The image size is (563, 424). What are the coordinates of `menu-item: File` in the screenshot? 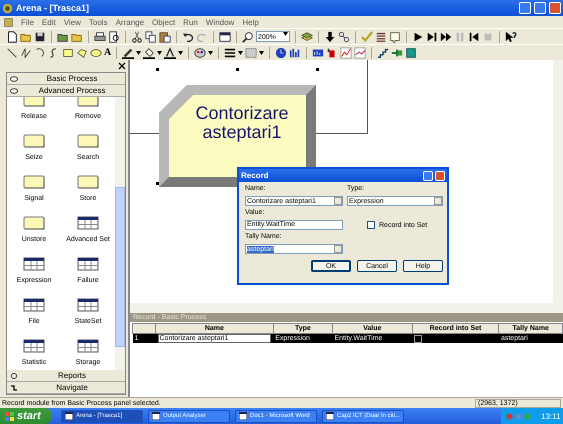 It's located at (27, 22).